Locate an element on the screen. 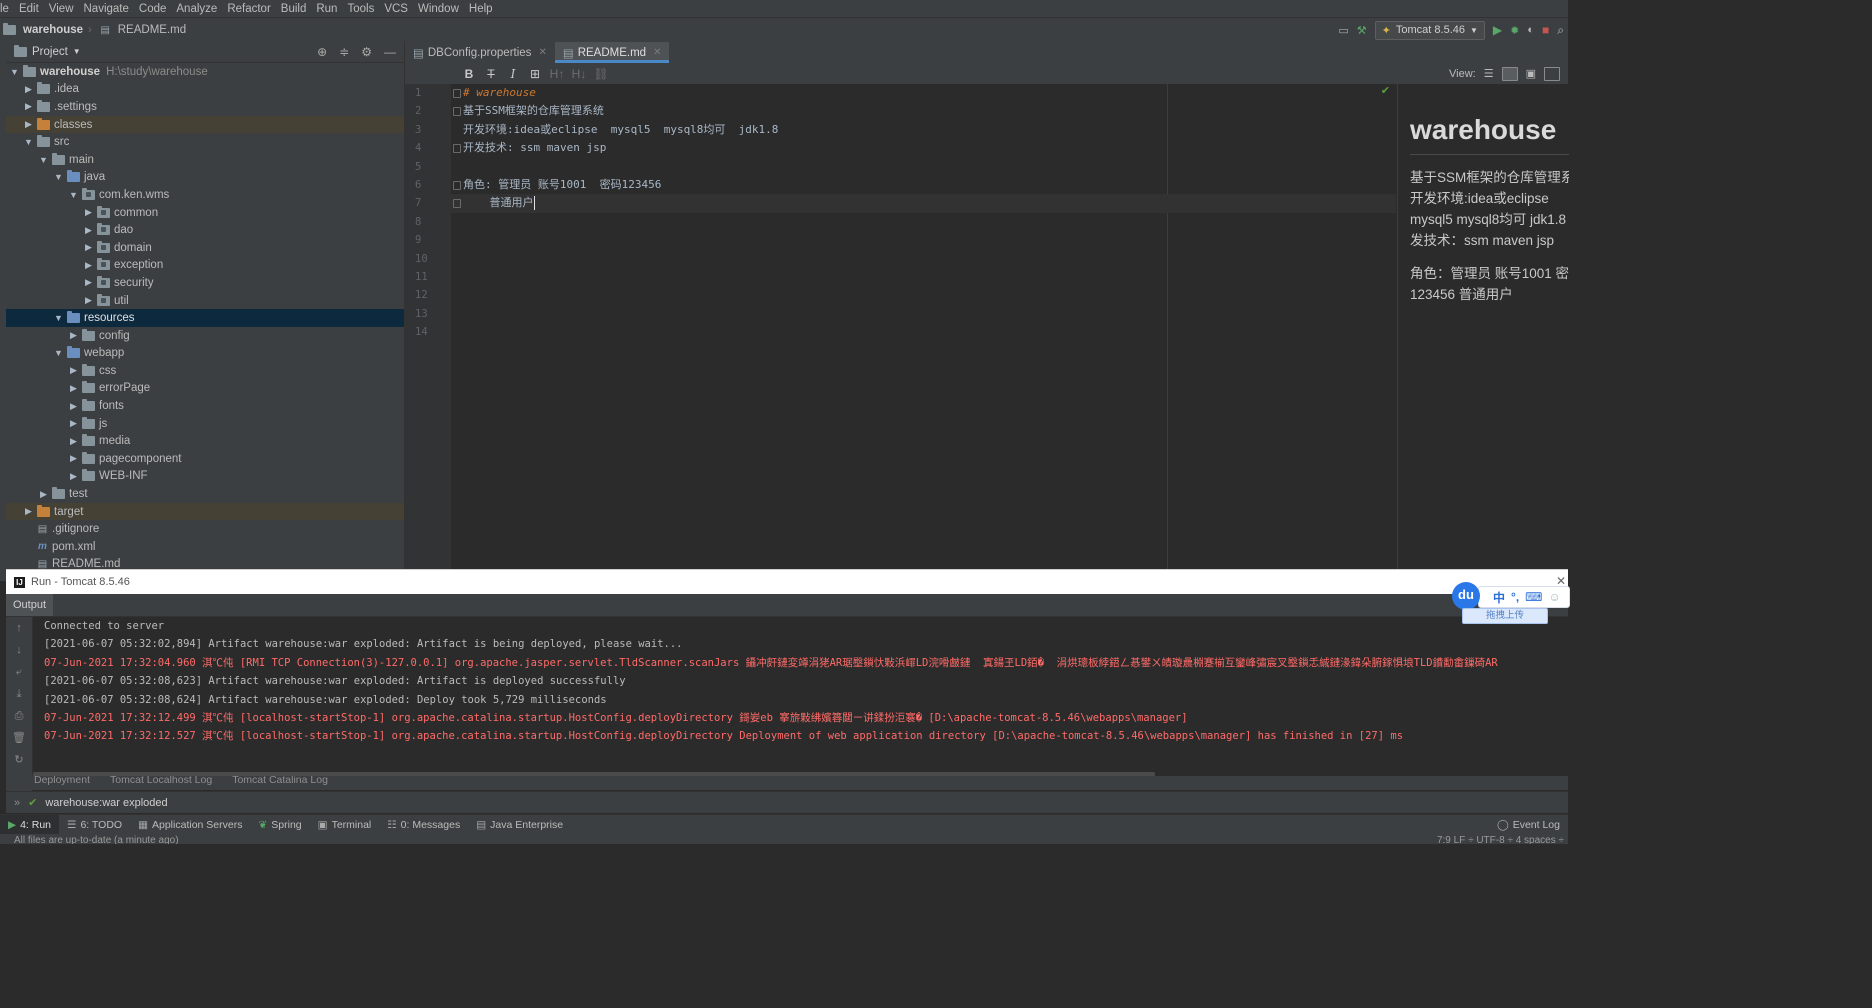 This screenshot has height=1008, width=1872. deployment-row: » ✔ warehouse:war exploded is located at coordinates (787, 802).